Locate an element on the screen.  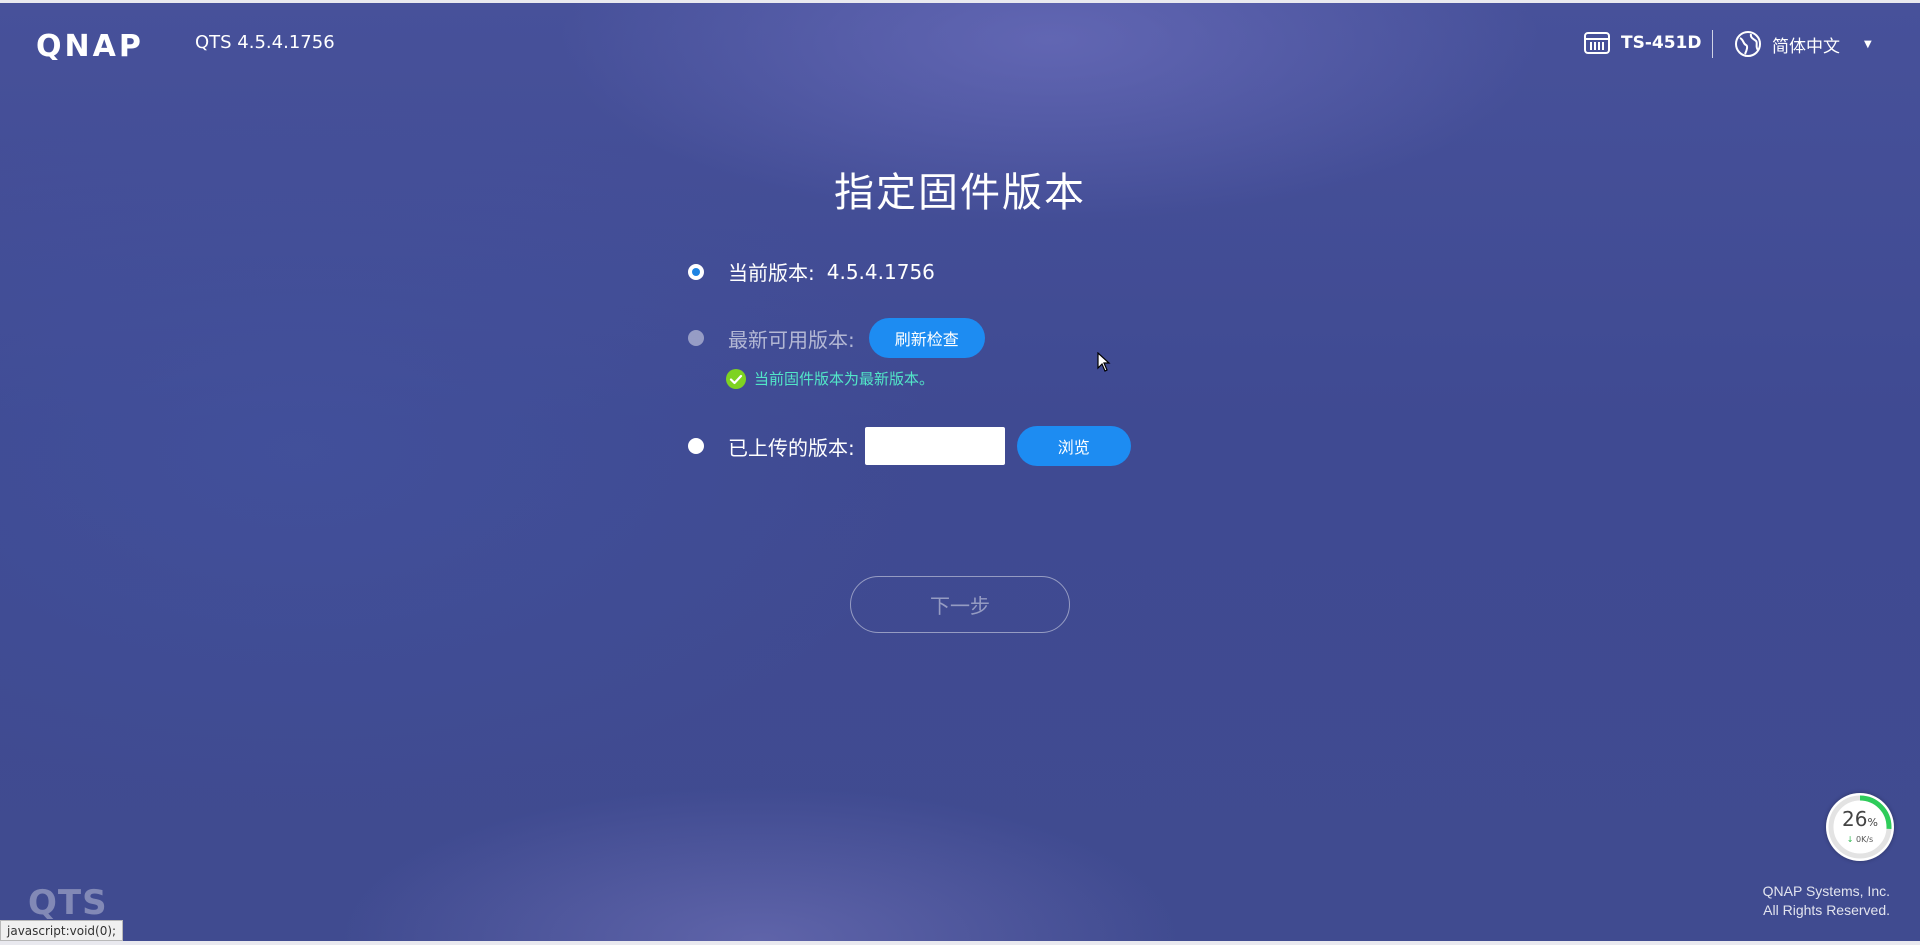
check-circle-icon is located at coordinates (736, 378).